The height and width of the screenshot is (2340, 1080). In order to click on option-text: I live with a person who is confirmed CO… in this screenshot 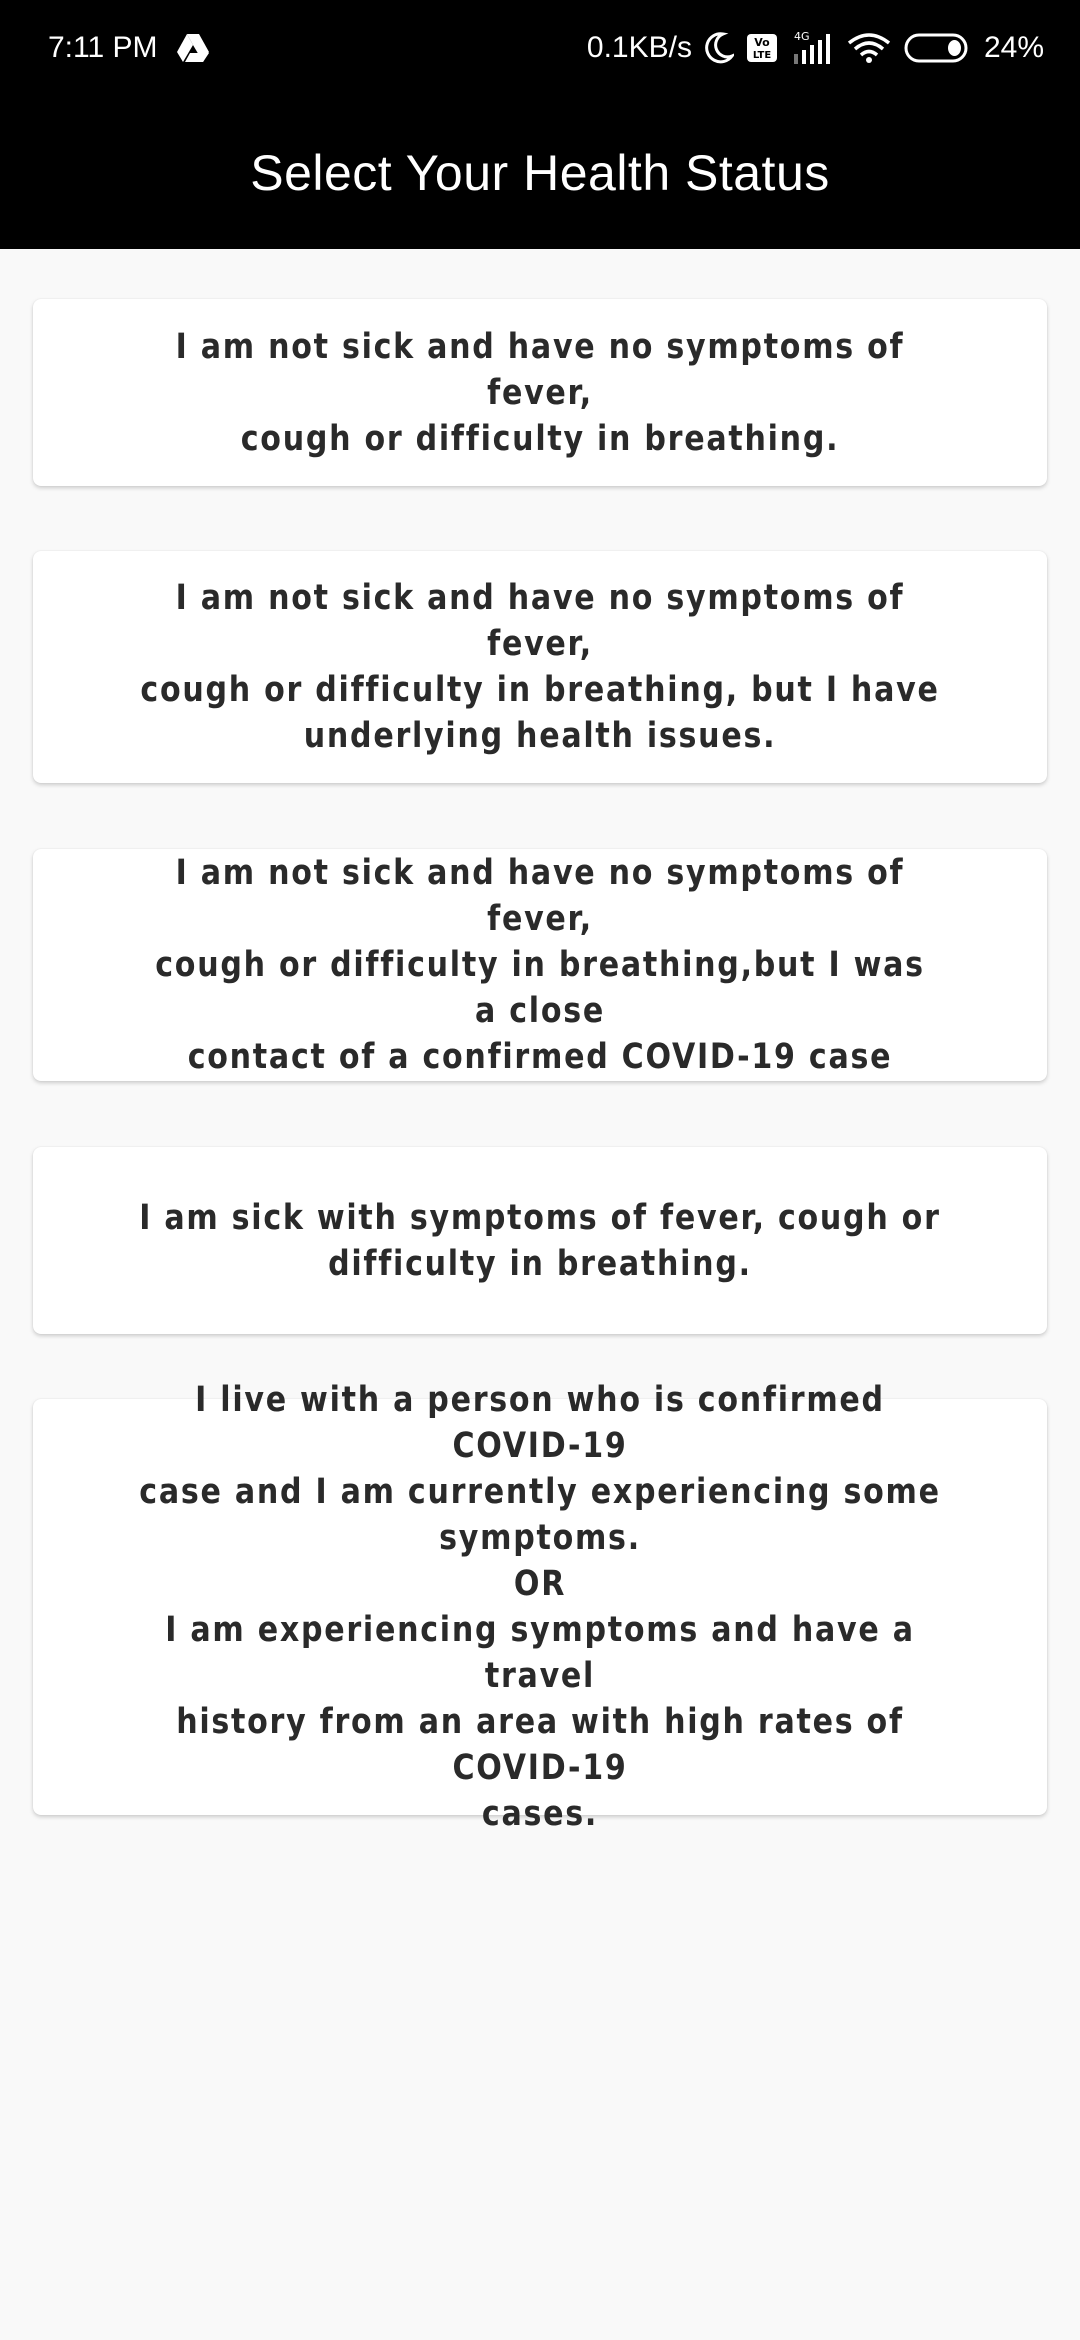, I will do `click(540, 1607)`.